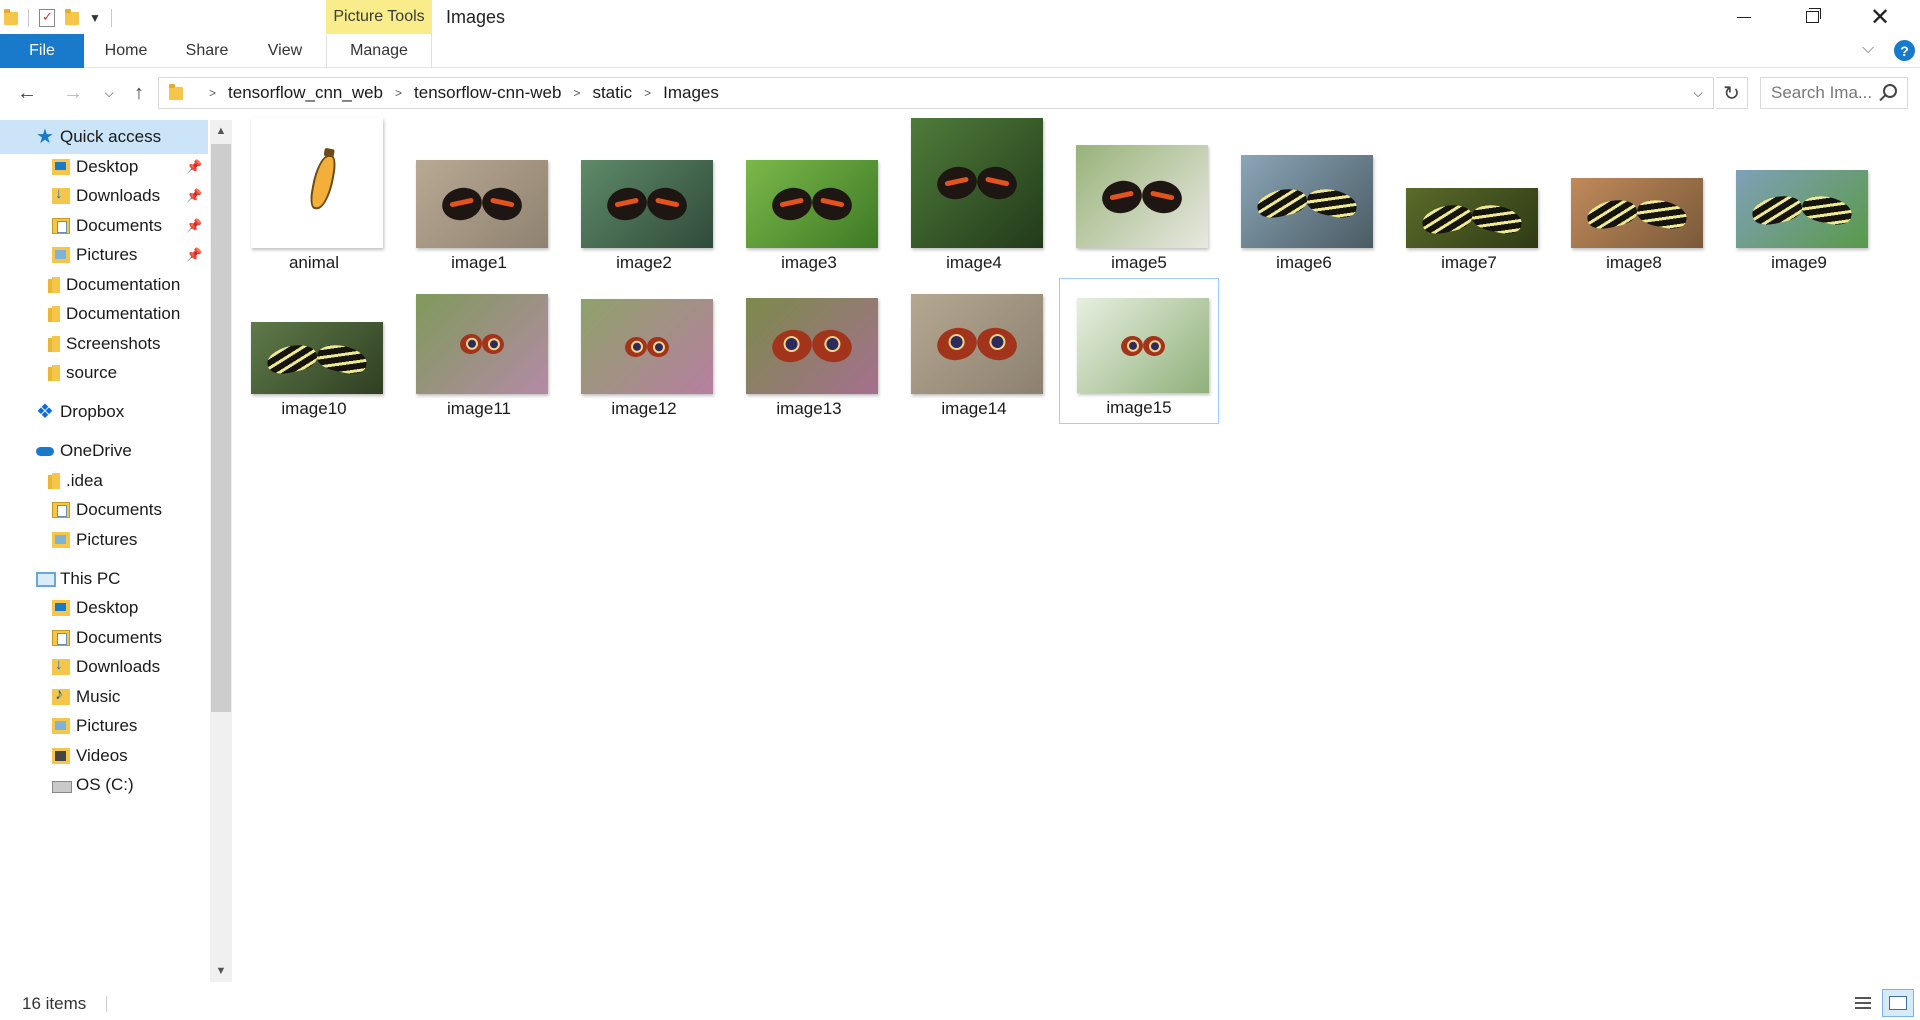 The height and width of the screenshot is (1020, 1920). Describe the element at coordinates (1812, 17) in the screenshot. I see `restore-button` at that location.